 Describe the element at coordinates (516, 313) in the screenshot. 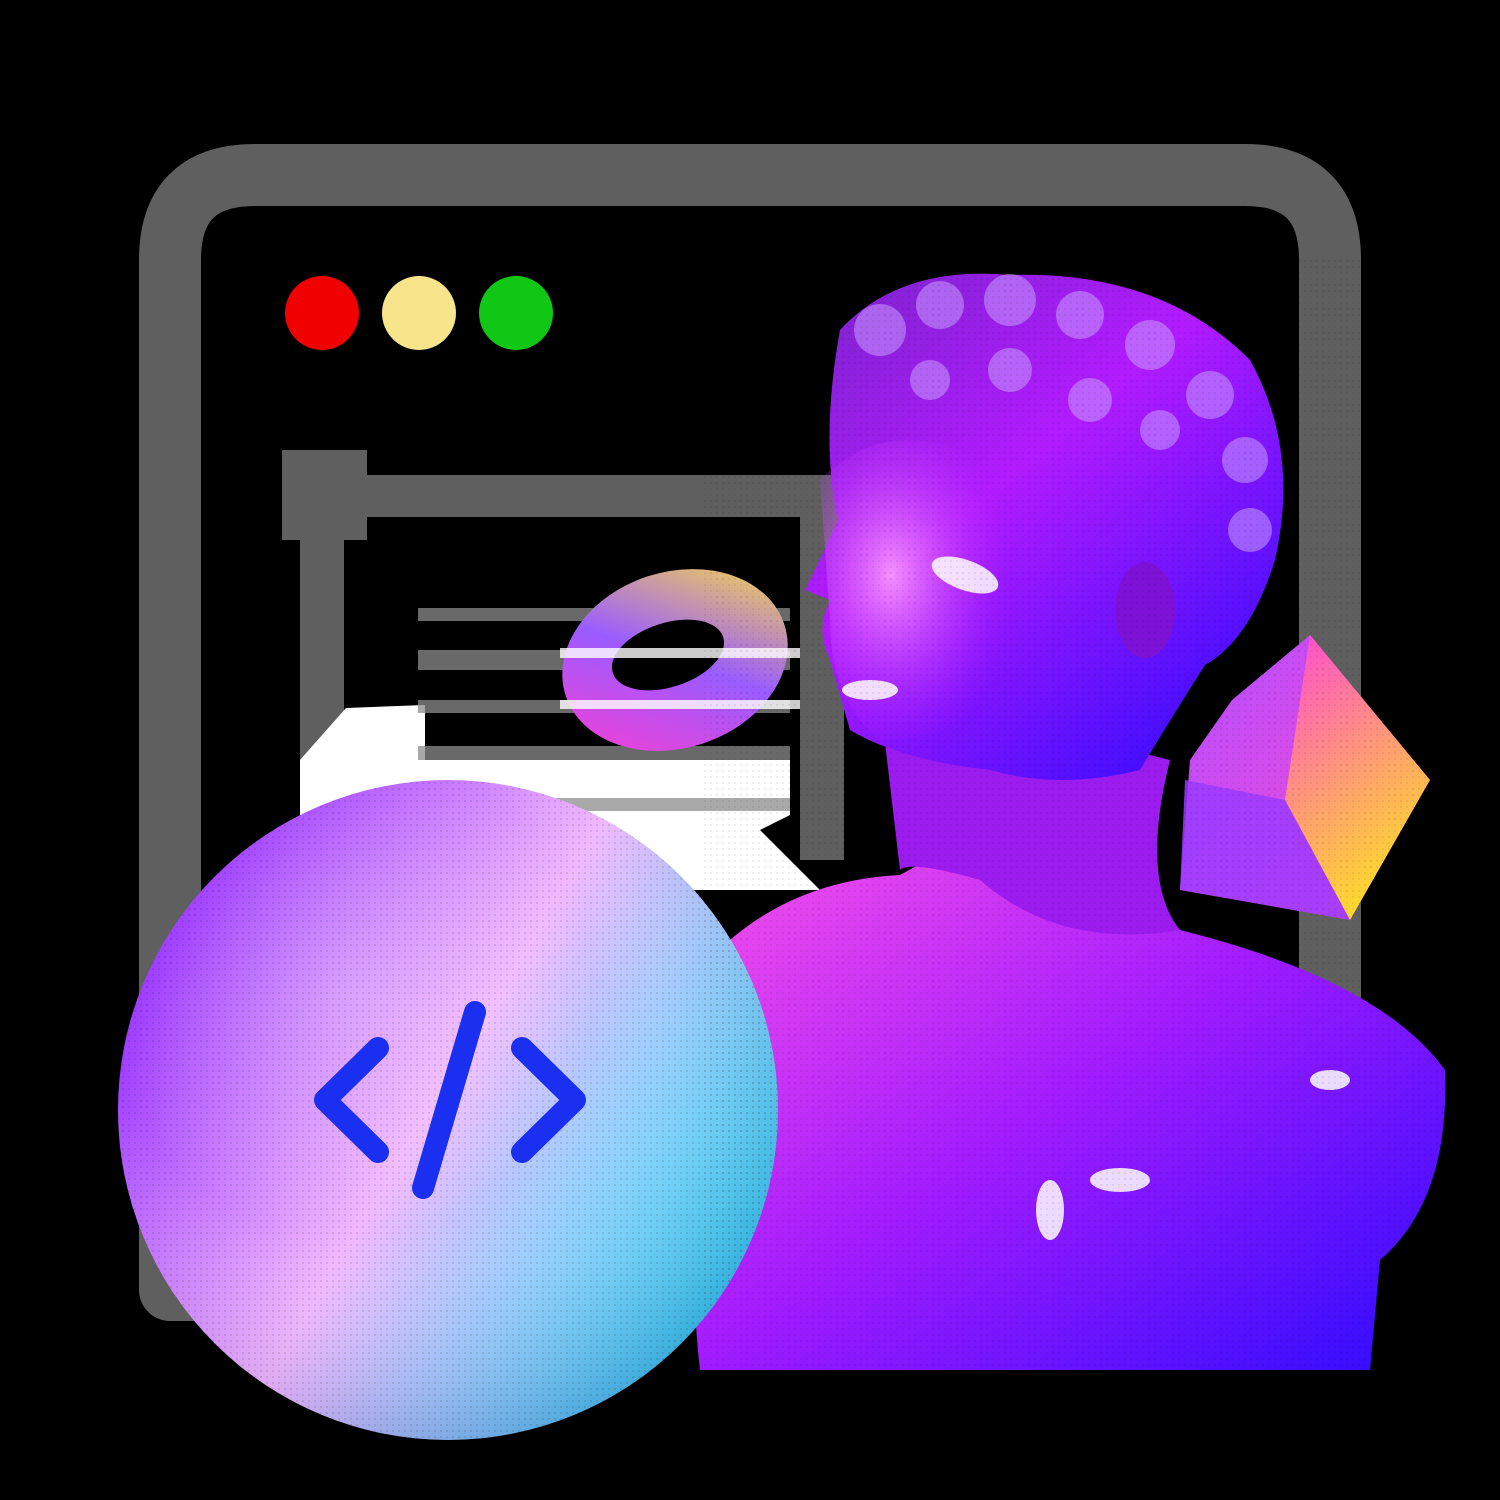

I see `maximize-dot-icon` at that location.